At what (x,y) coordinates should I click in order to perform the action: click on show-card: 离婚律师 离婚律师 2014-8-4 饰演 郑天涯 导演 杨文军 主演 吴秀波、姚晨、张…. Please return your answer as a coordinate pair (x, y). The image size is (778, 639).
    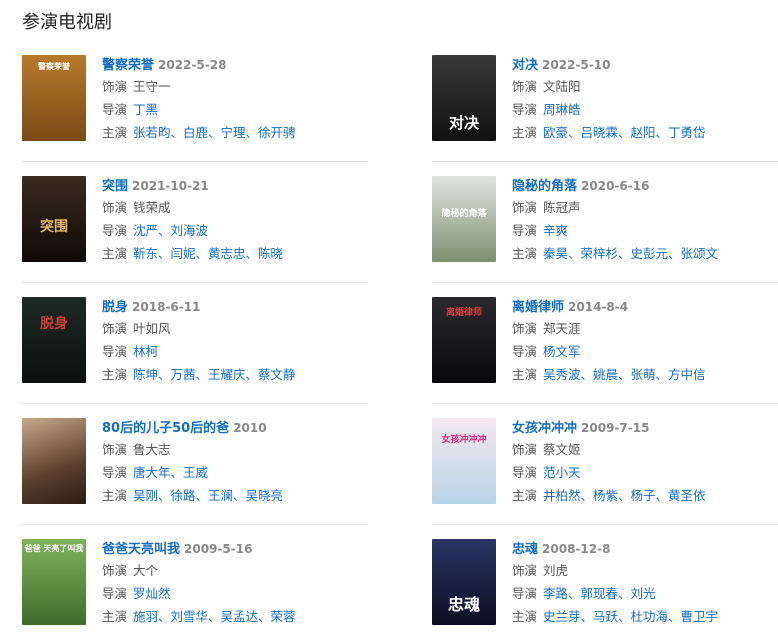
    Looking at the image, I should click on (602, 347).